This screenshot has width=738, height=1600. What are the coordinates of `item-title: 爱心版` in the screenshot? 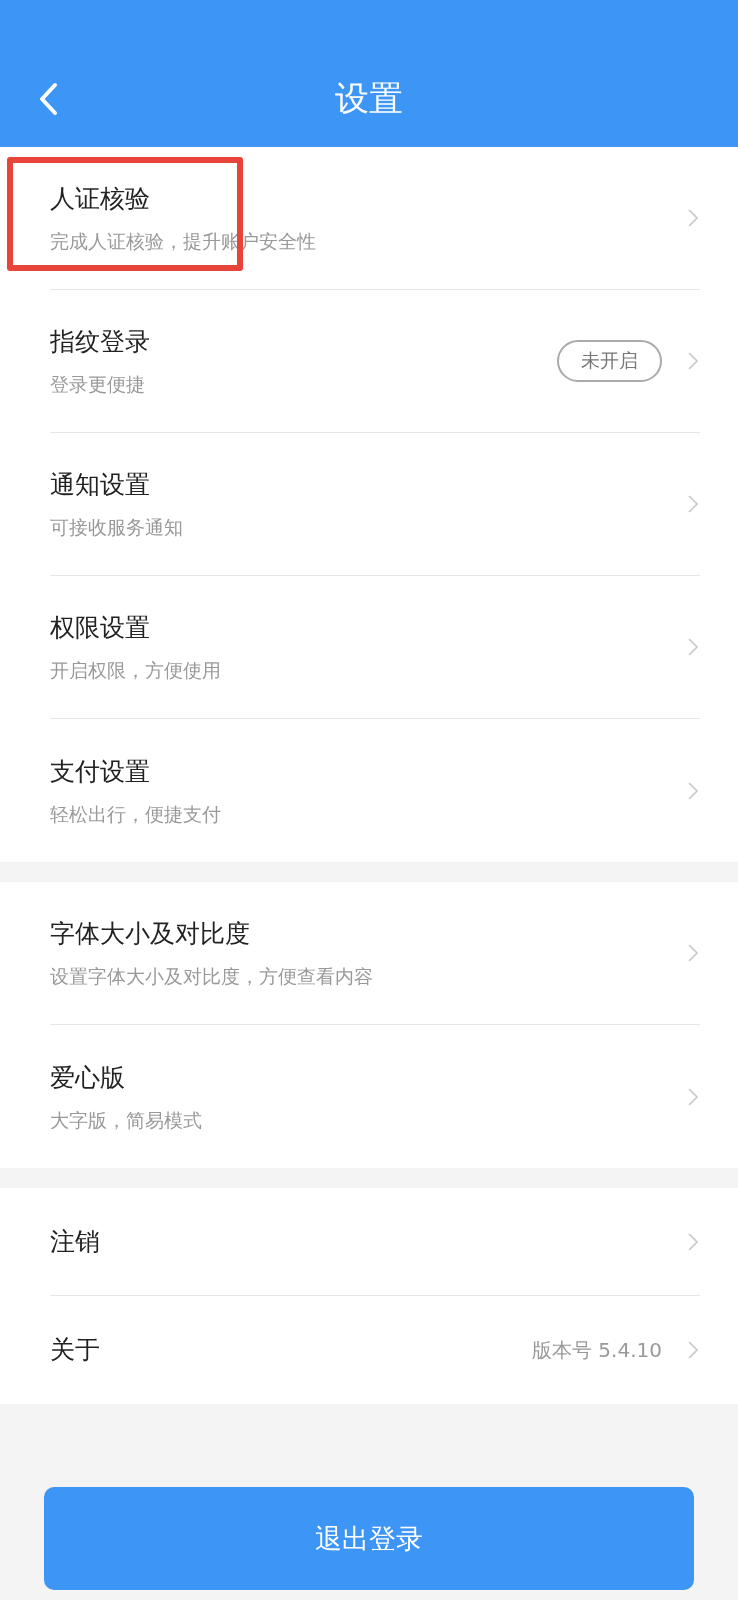 It's located at (88, 1077).